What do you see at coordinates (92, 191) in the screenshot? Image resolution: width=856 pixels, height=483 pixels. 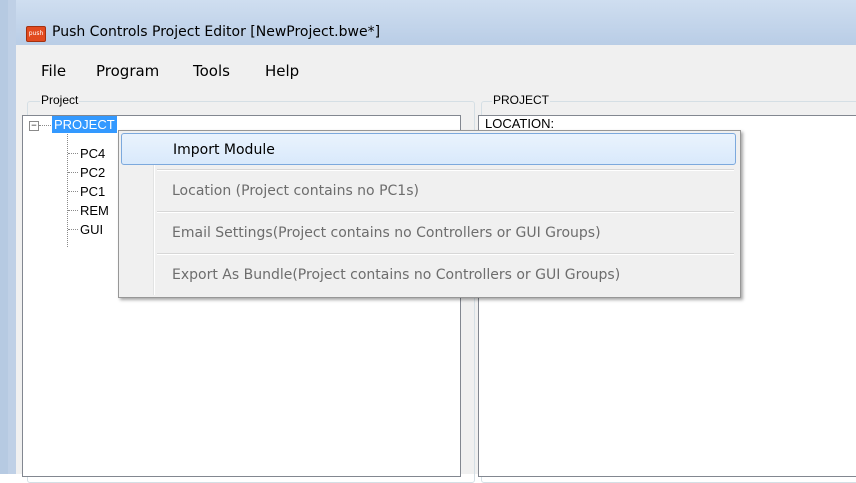 I see `tree-node-pc1: PC1` at bounding box center [92, 191].